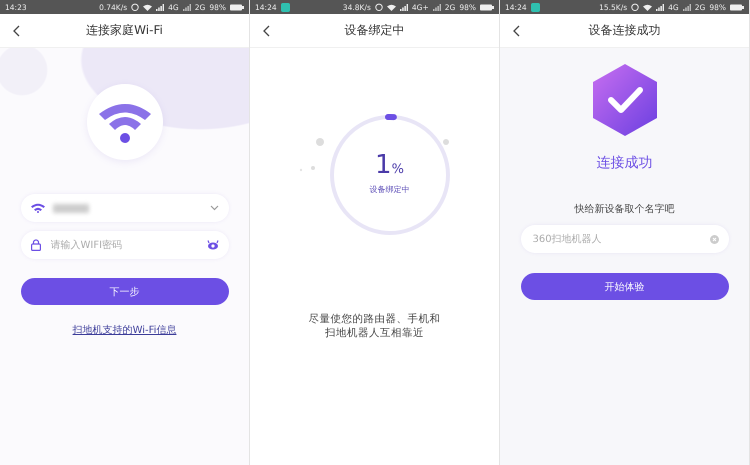  What do you see at coordinates (624, 209) in the screenshot?
I see `name-prompt: 快给新设备取个名字吧` at bounding box center [624, 209].